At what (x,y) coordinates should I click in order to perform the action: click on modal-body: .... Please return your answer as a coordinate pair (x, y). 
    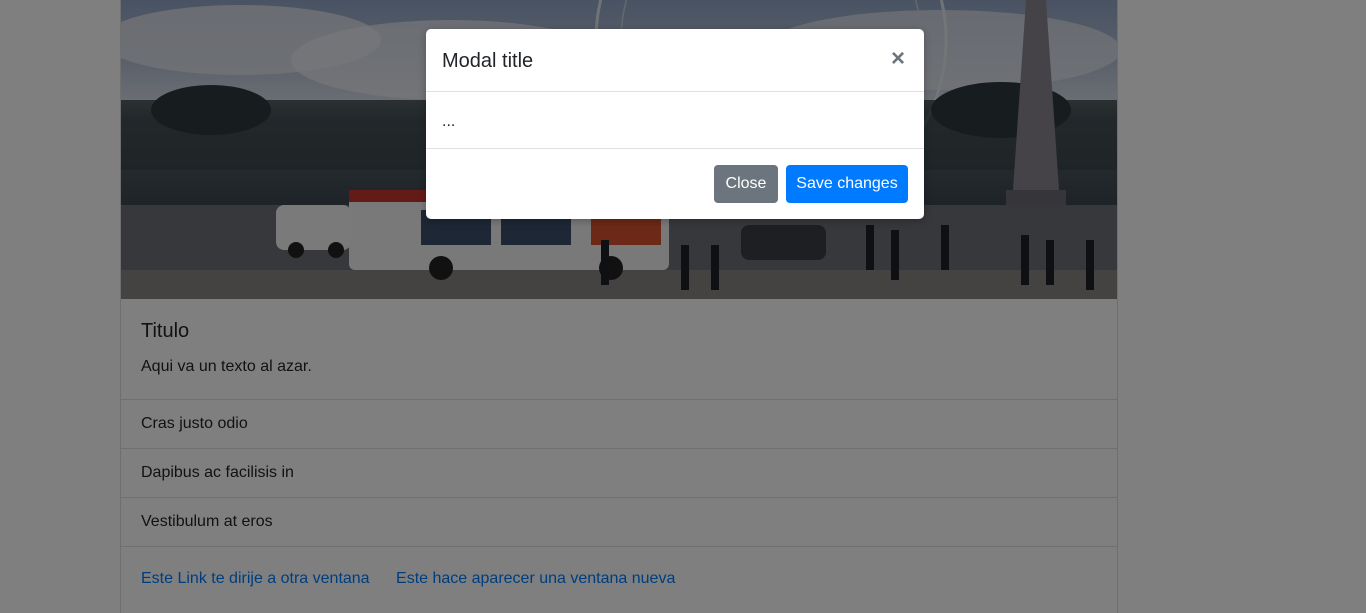
    Looking at the image, I should click on (675, 120).